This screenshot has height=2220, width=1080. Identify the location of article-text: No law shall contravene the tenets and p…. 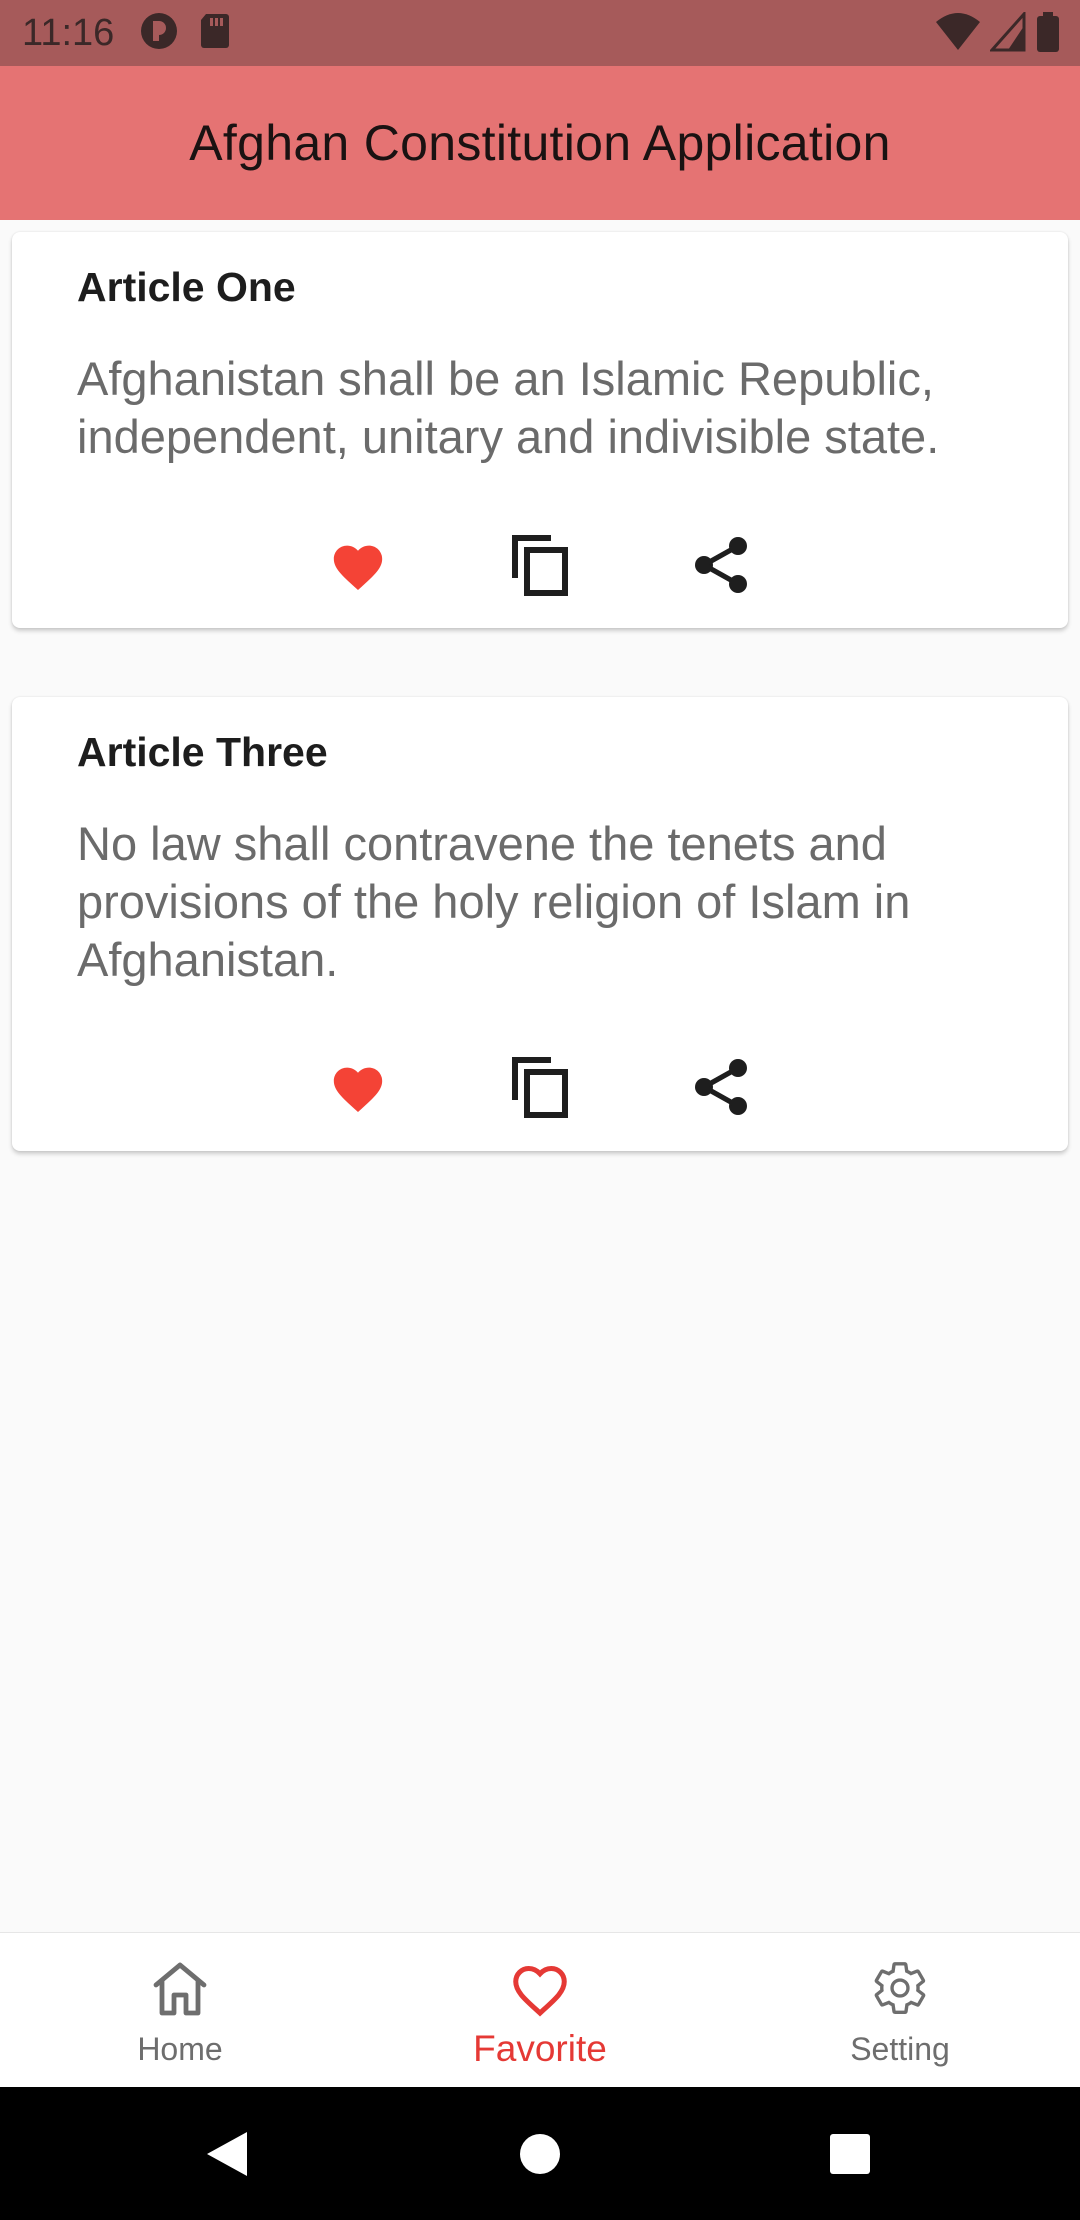
(494, 901).